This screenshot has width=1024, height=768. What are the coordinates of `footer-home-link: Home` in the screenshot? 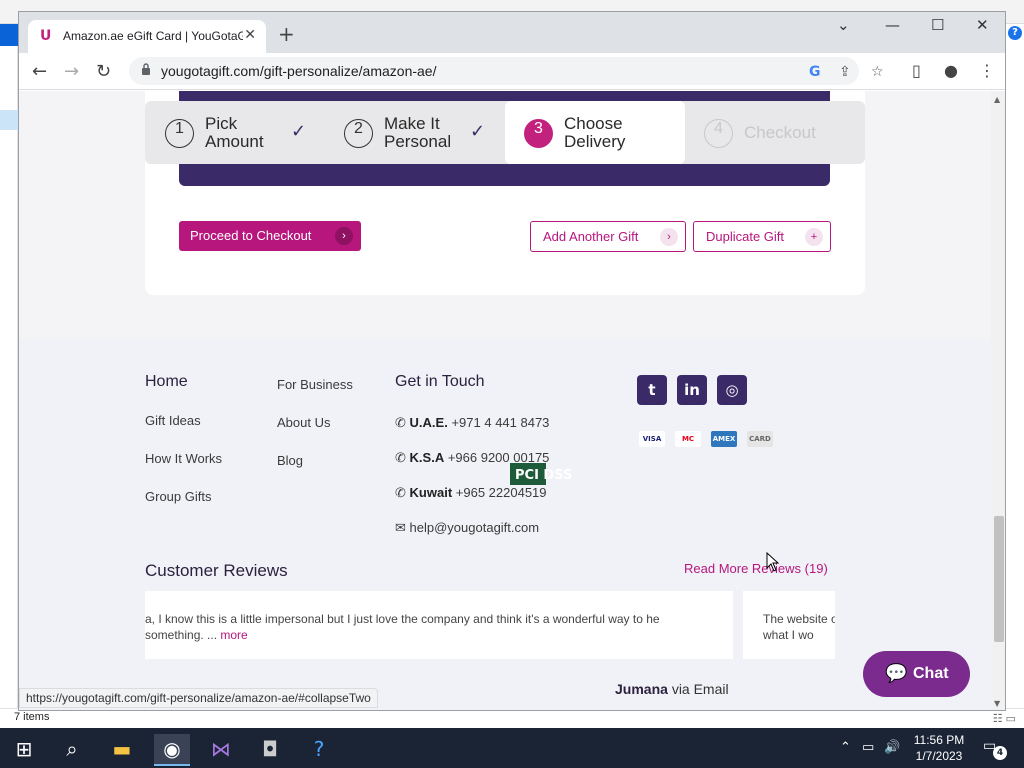 It's located at (166, 382).